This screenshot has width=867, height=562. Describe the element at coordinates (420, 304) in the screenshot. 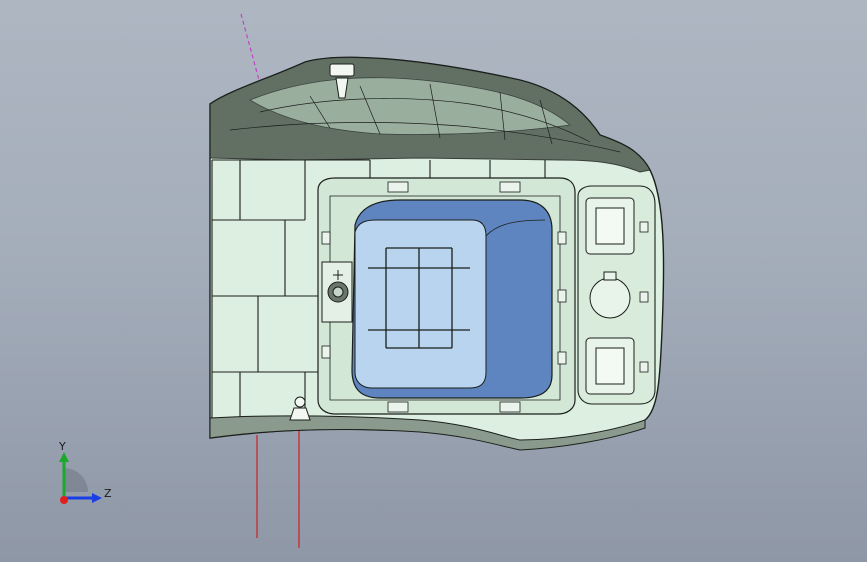

I see `shifter-block-top-face` at that location.